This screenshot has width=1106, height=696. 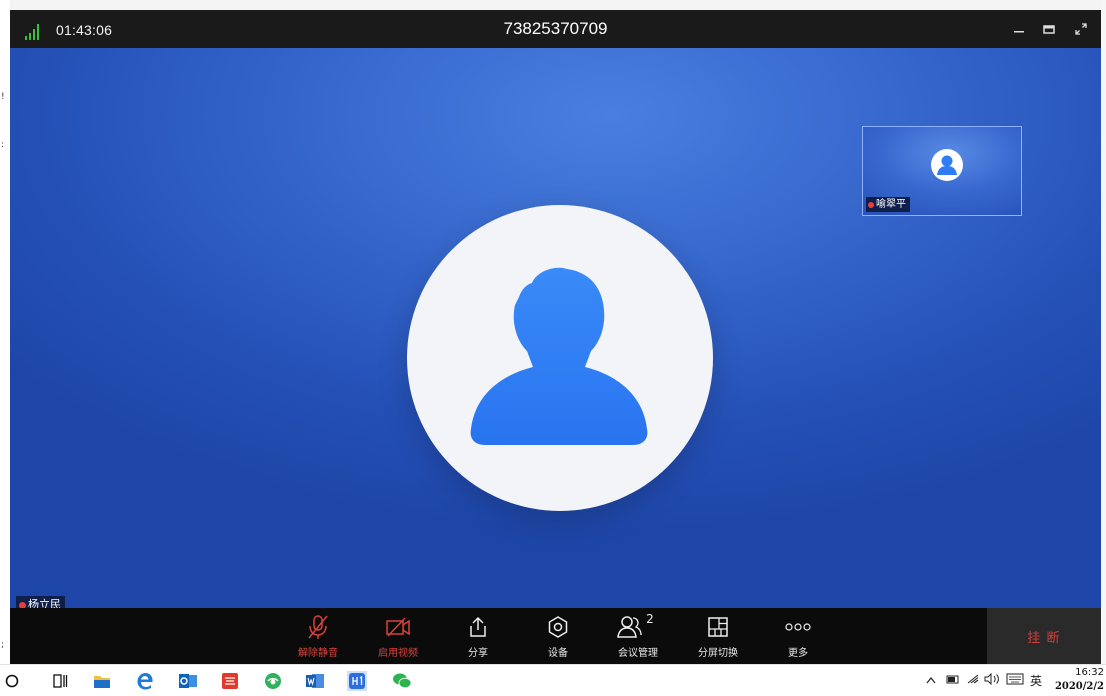 I want to click on unmute-label: 解除静音, so click(x=318, y=653).